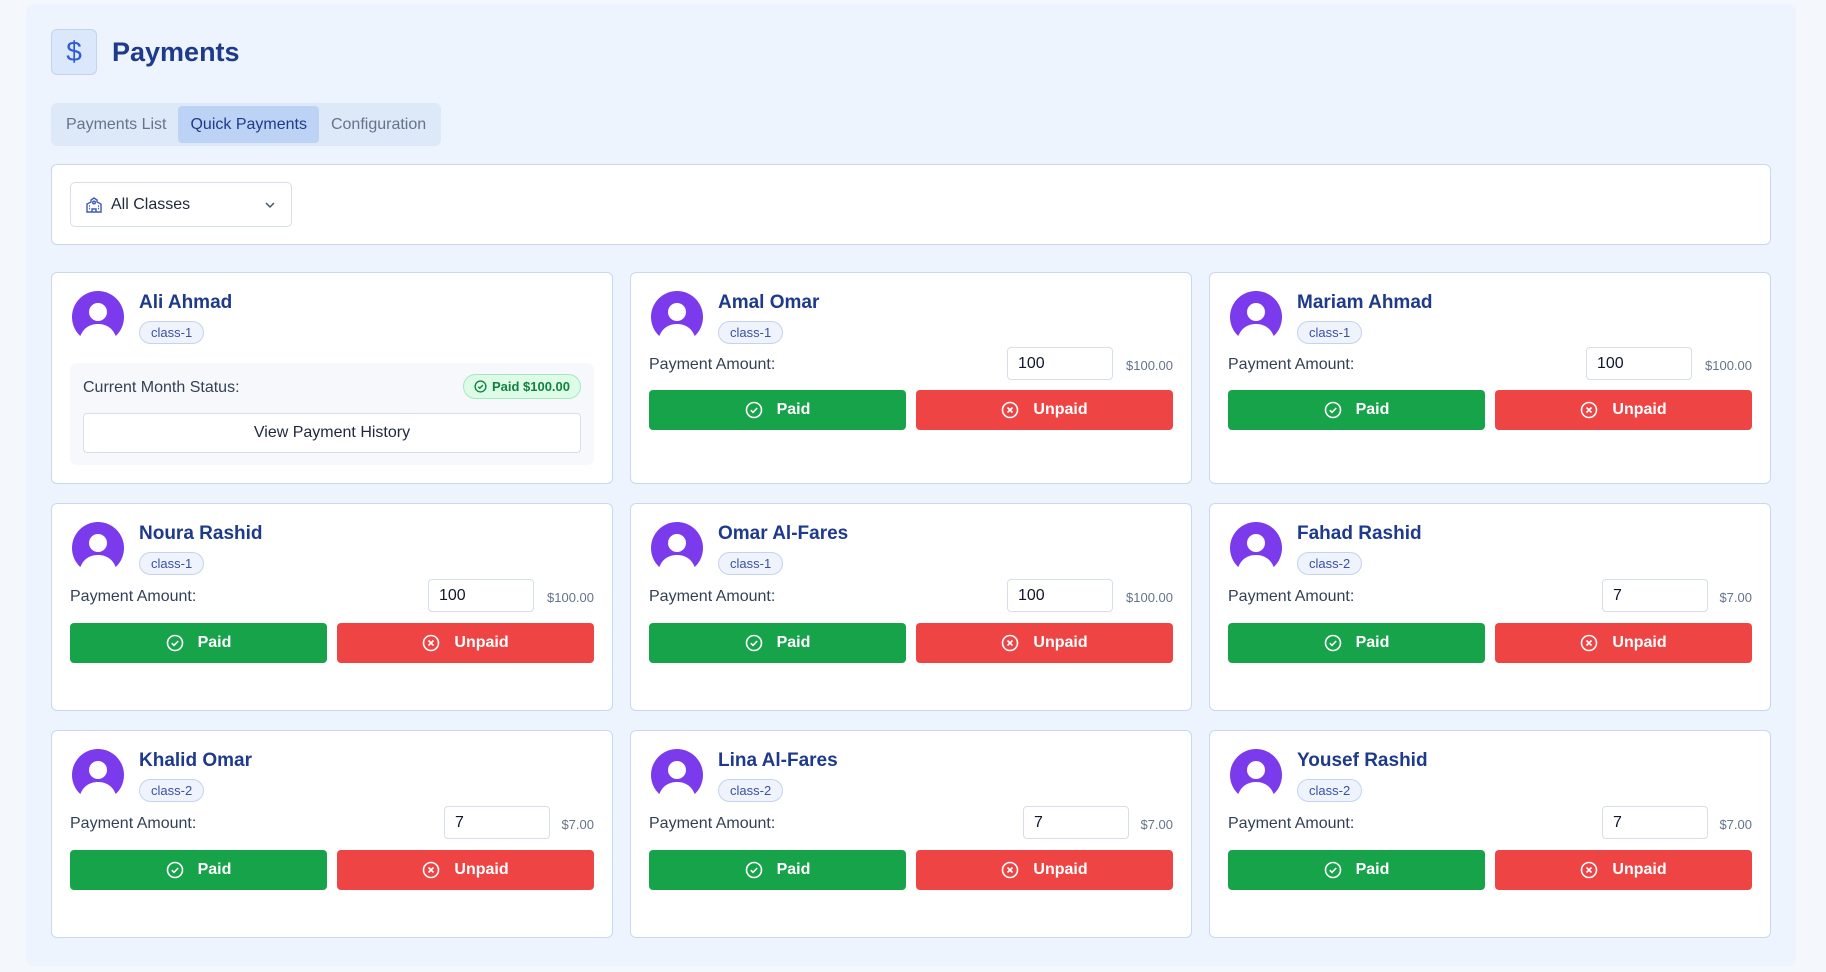 This screenshot has width=1826, height=972. What do you see at coordinates (332, 433) in the screenshot?
I see `view-payment-history-button: View Payment History` at bounding box center [332, 433].